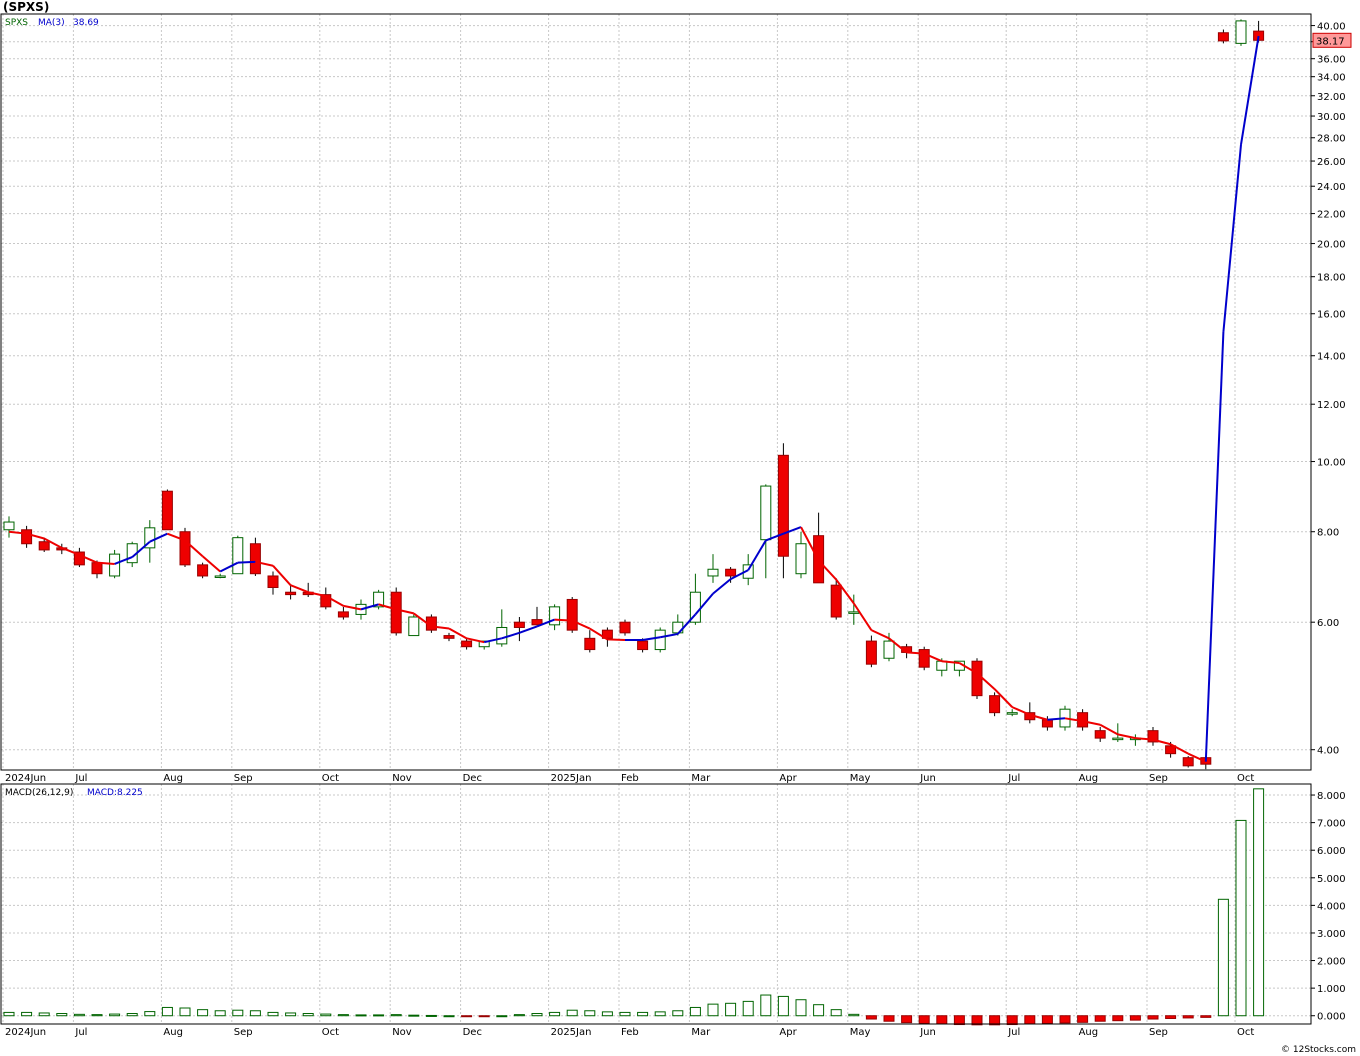 The width and height of the screenshot is (1360, 1056). Describe the element at coordinates (1330, 41) in the screenshot. I see `last-price-label: 38.17` at that location.